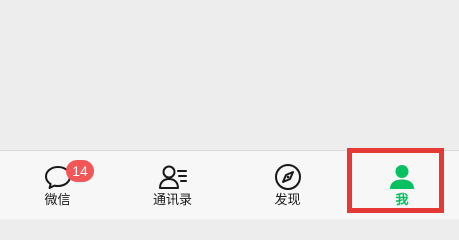 The width and height of the screenshot is (459, 240). I want to click on contacts-icon, so click(173, 177).